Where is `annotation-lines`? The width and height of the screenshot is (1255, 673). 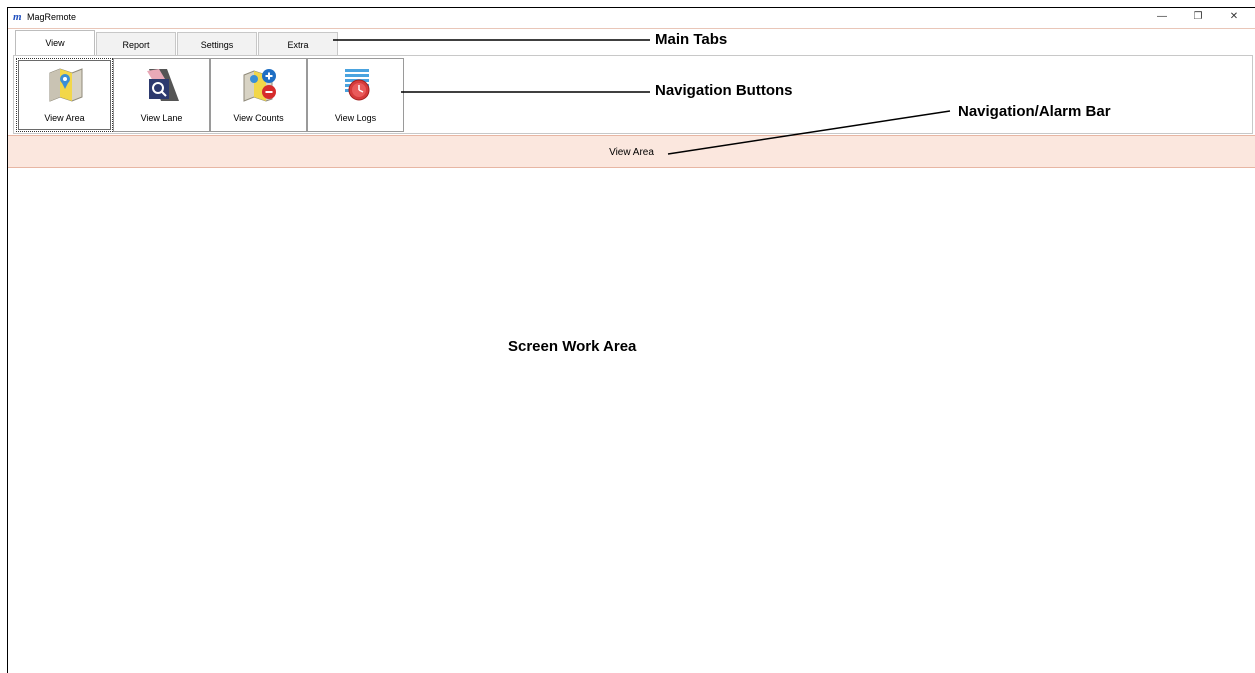
annotation-lines is located at coordinates (642, 97).